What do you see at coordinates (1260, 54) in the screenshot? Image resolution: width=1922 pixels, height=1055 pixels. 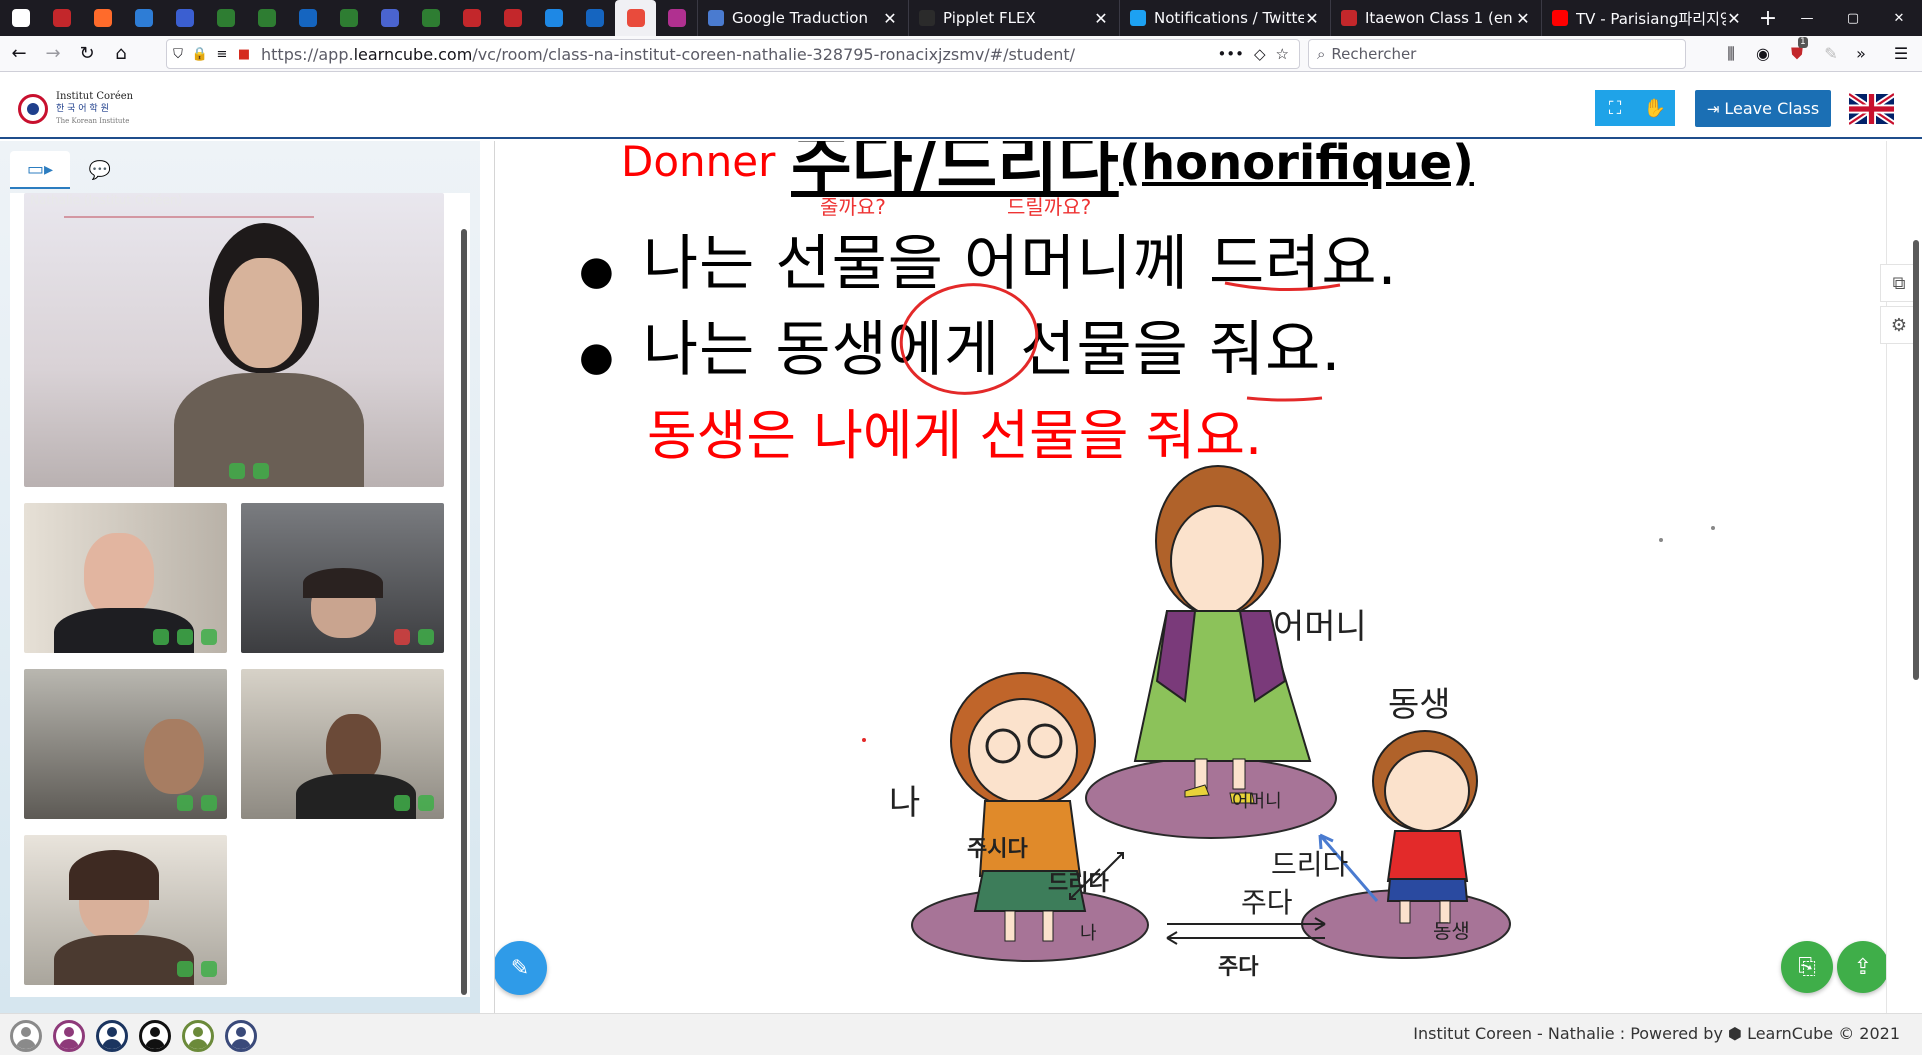 I see `pocket-icon: ◇` at bounding box center [1260, 54].